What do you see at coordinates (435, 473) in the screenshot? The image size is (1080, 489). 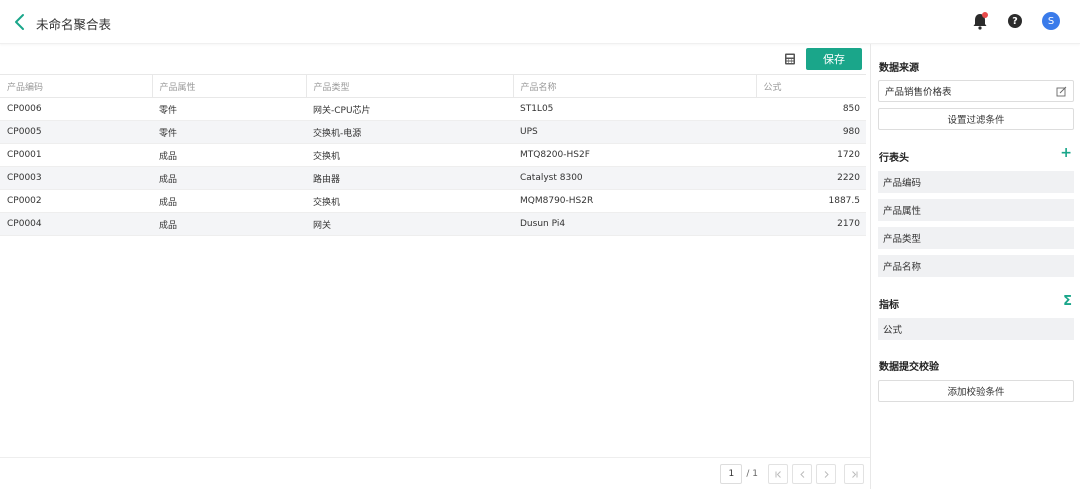 I see `pagination: 1 / 1` at bounding box center [435, 473].